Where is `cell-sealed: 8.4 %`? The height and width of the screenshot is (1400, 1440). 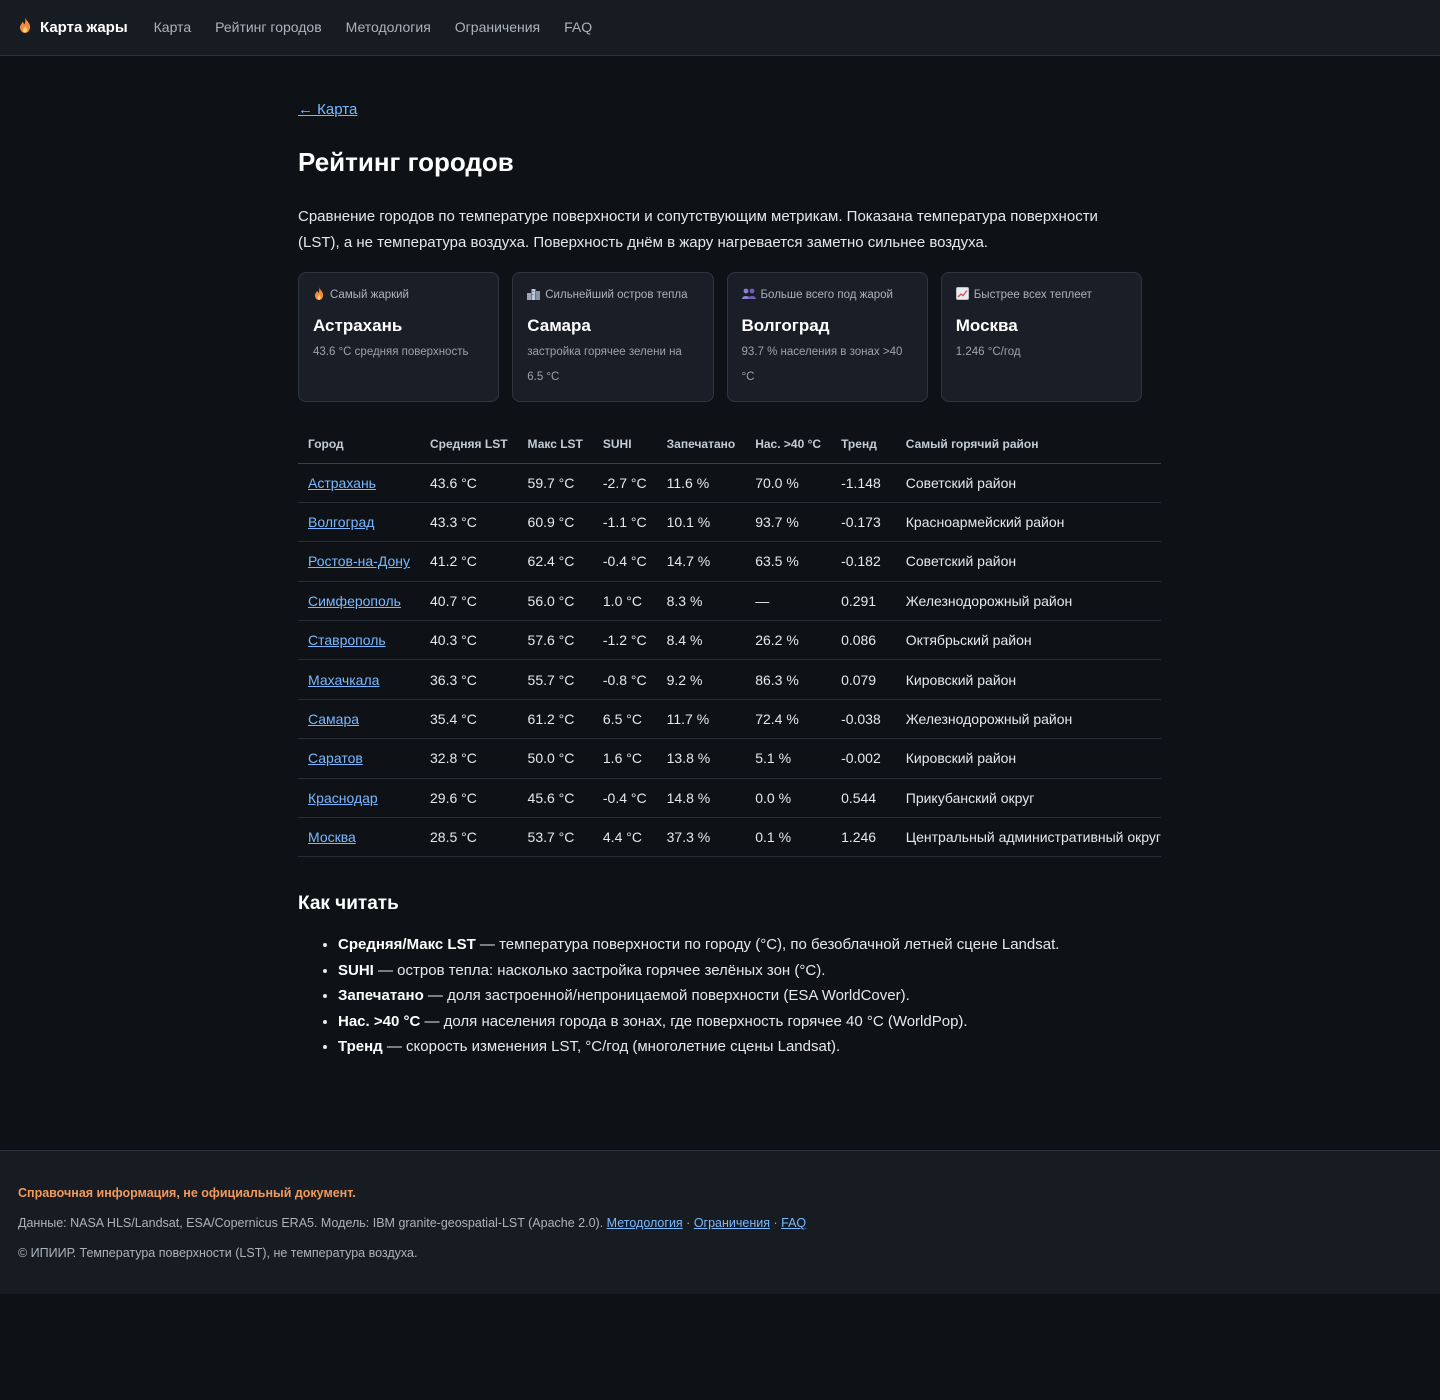
cell-sealed: 8.4 % is located at coordinates (701, 640).